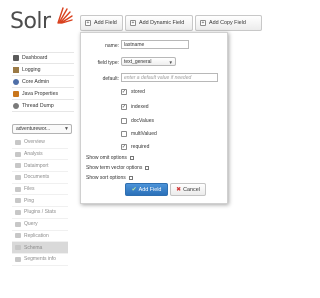 Image resolution: width=320 pixels, height=298 pixels. What do you see at coordinates (169, 77) in the screenshot?
I see `default-input: enter a default value if needed` at bounding box center [169, 77].